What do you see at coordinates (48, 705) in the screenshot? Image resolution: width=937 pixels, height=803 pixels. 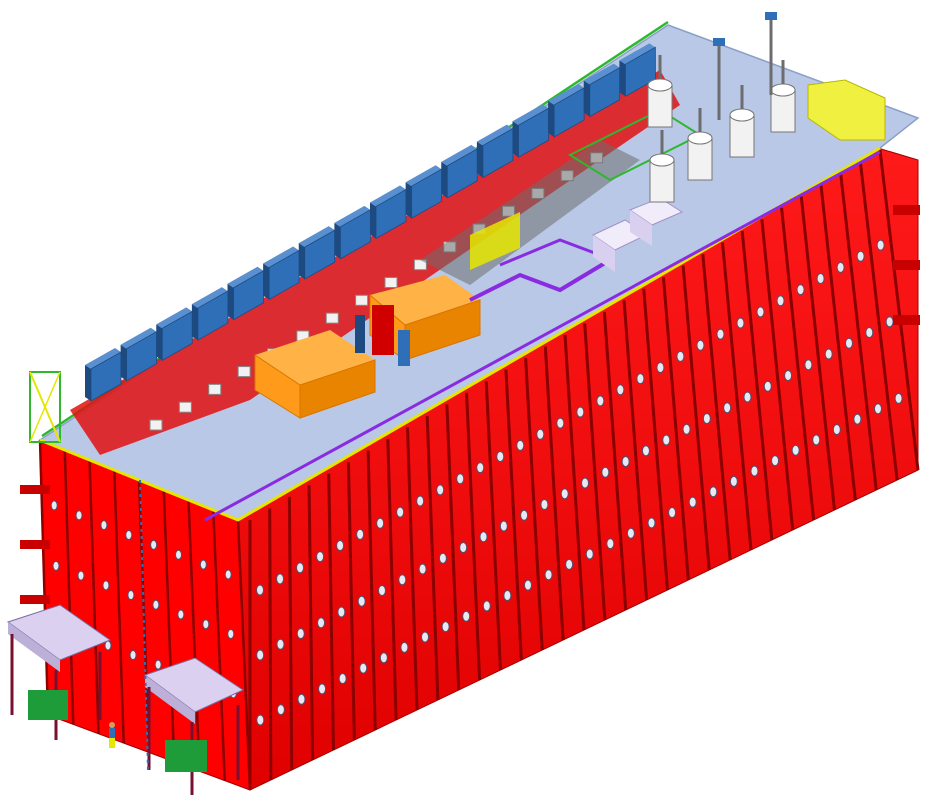 I see `canopy-1-pumps` at bounding box center [48, 705].